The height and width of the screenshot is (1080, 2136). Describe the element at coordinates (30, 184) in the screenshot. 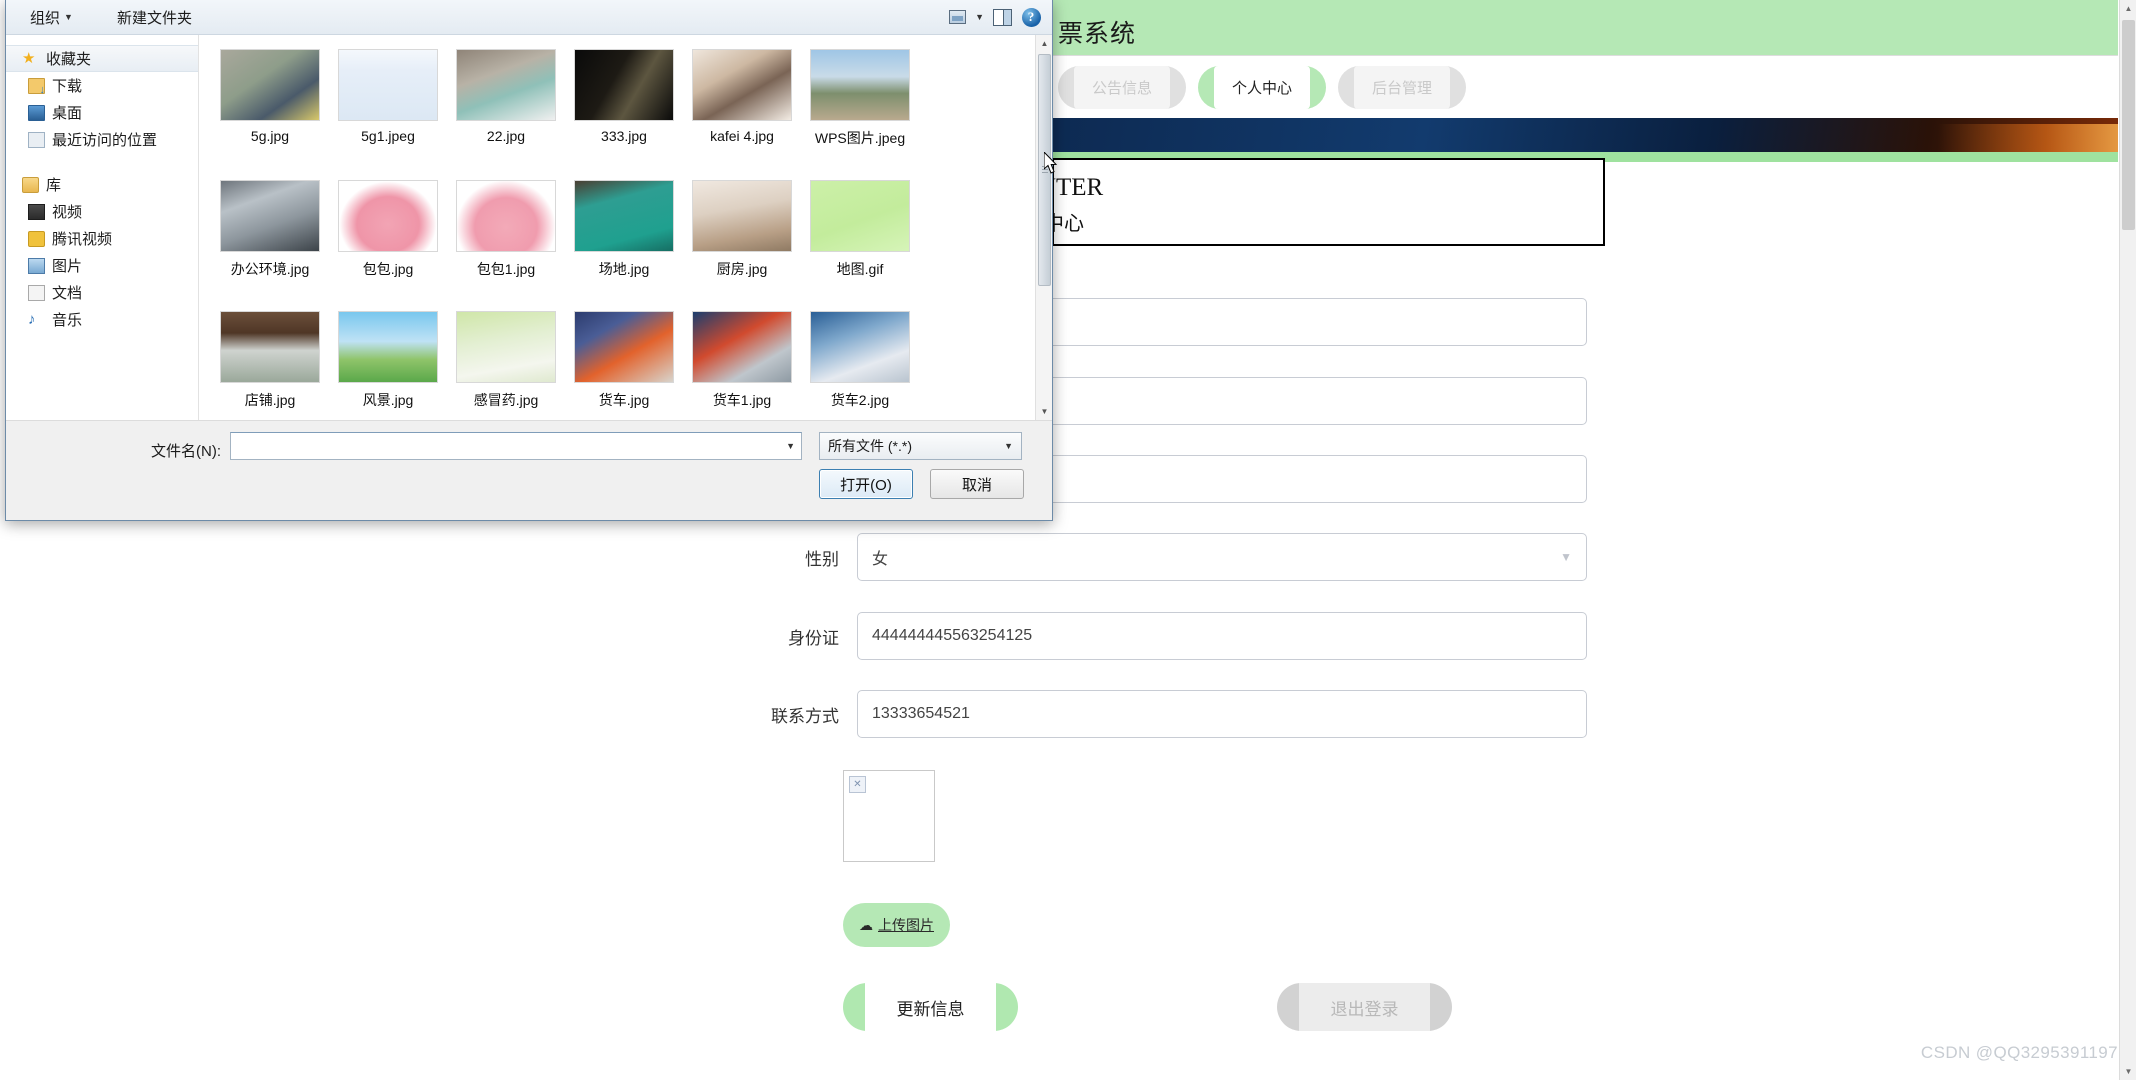

I see `library-icon` at that location.